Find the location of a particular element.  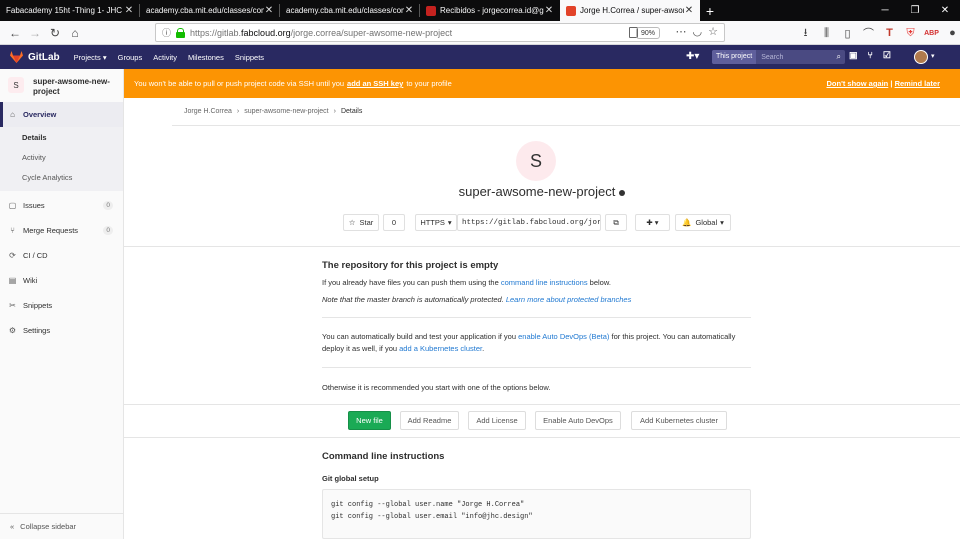

sidebar-item-overview: ⌂ Overview is located at coordinates (61, 114).